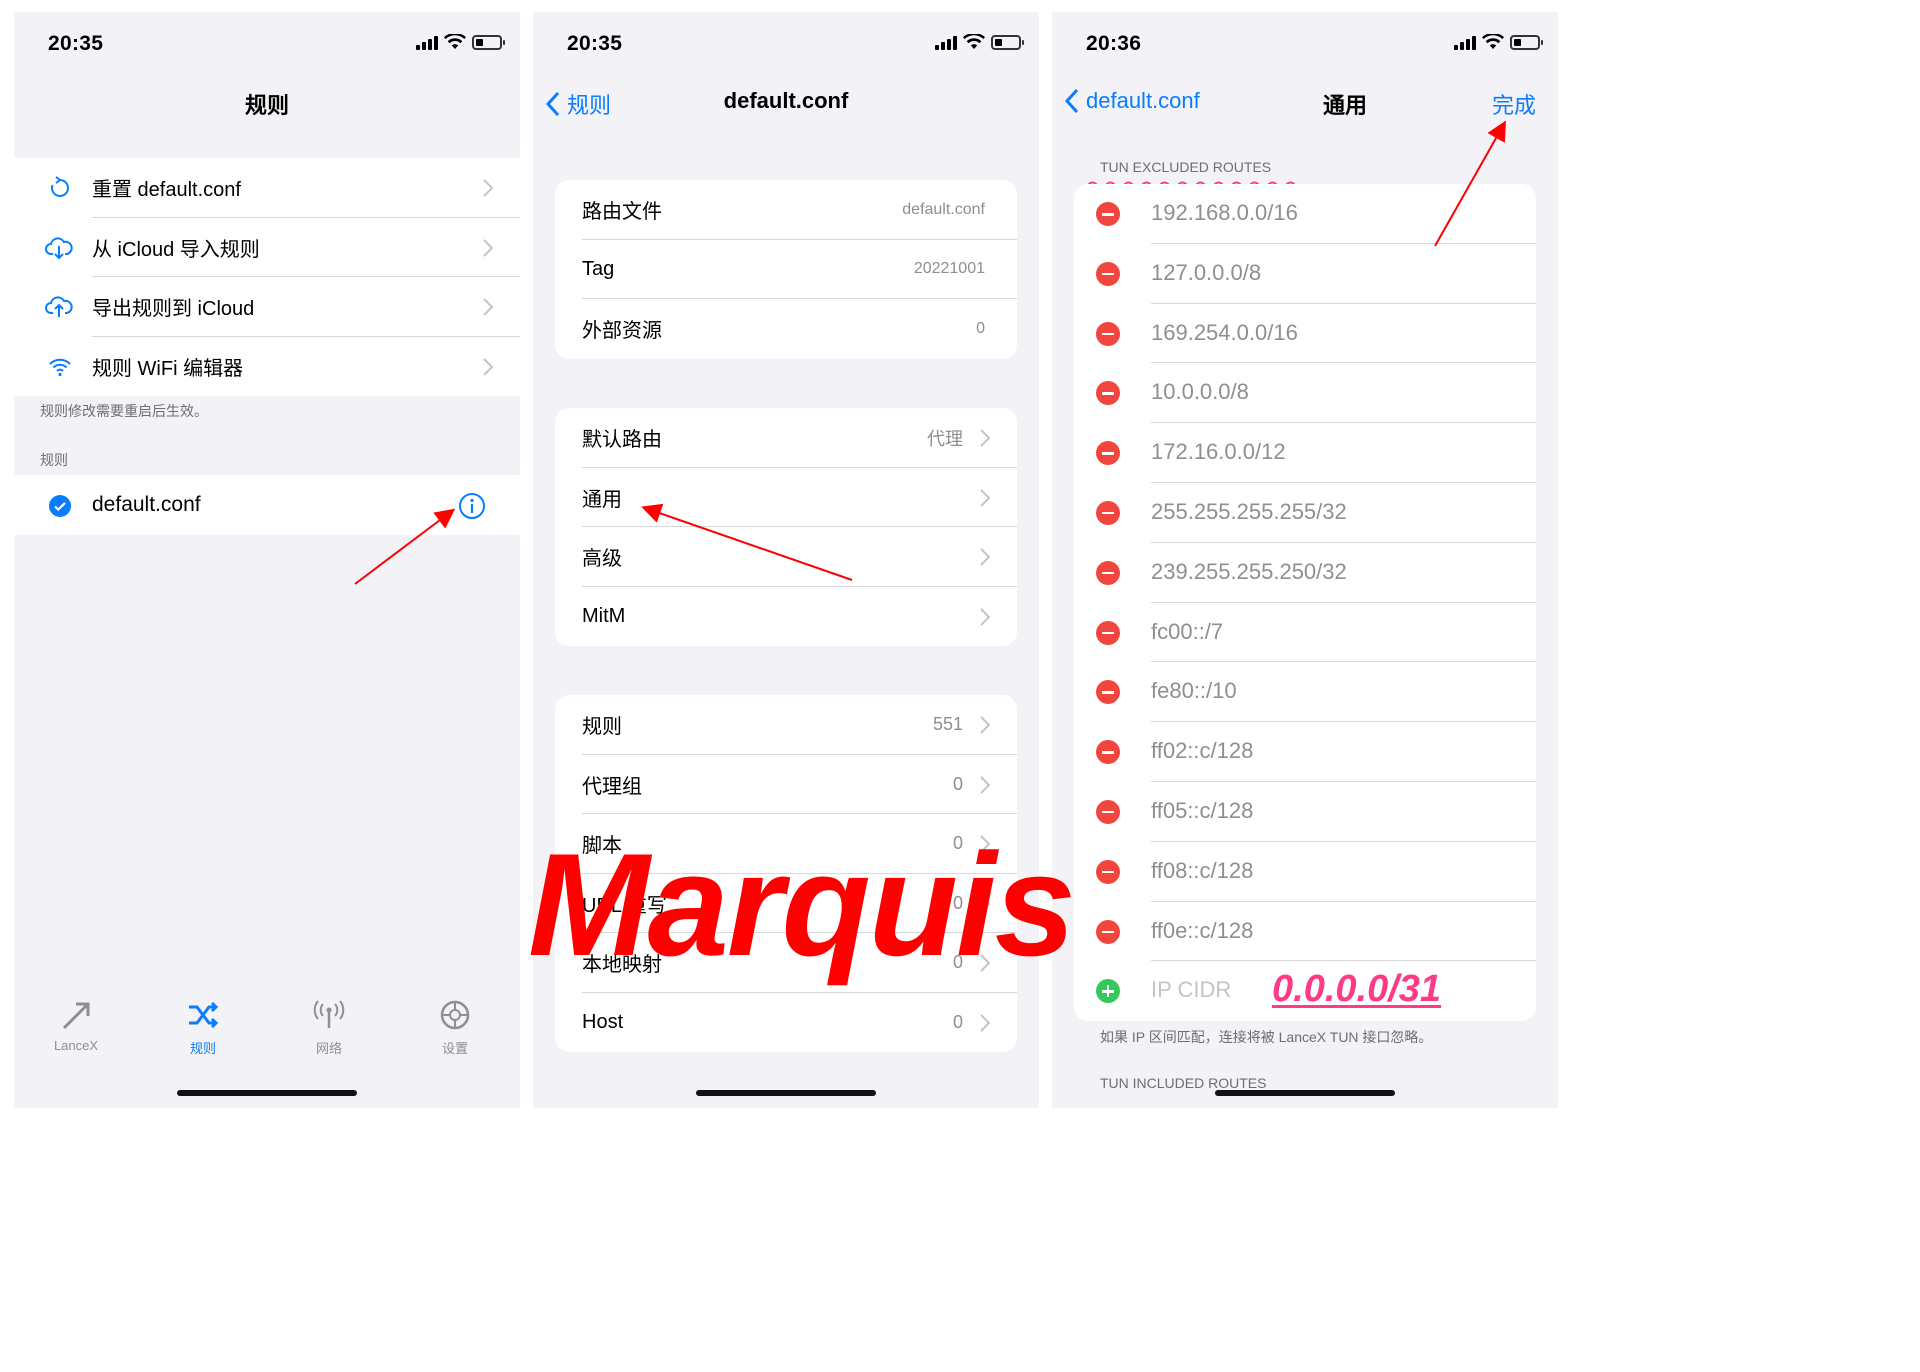  I want to click on route-ip: 239.255.255.250/32, so click(1249, 571).